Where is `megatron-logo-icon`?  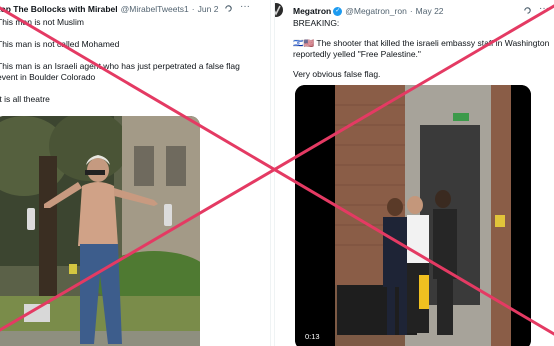 megatron-logo-icon is located at coordinates (278, 10).